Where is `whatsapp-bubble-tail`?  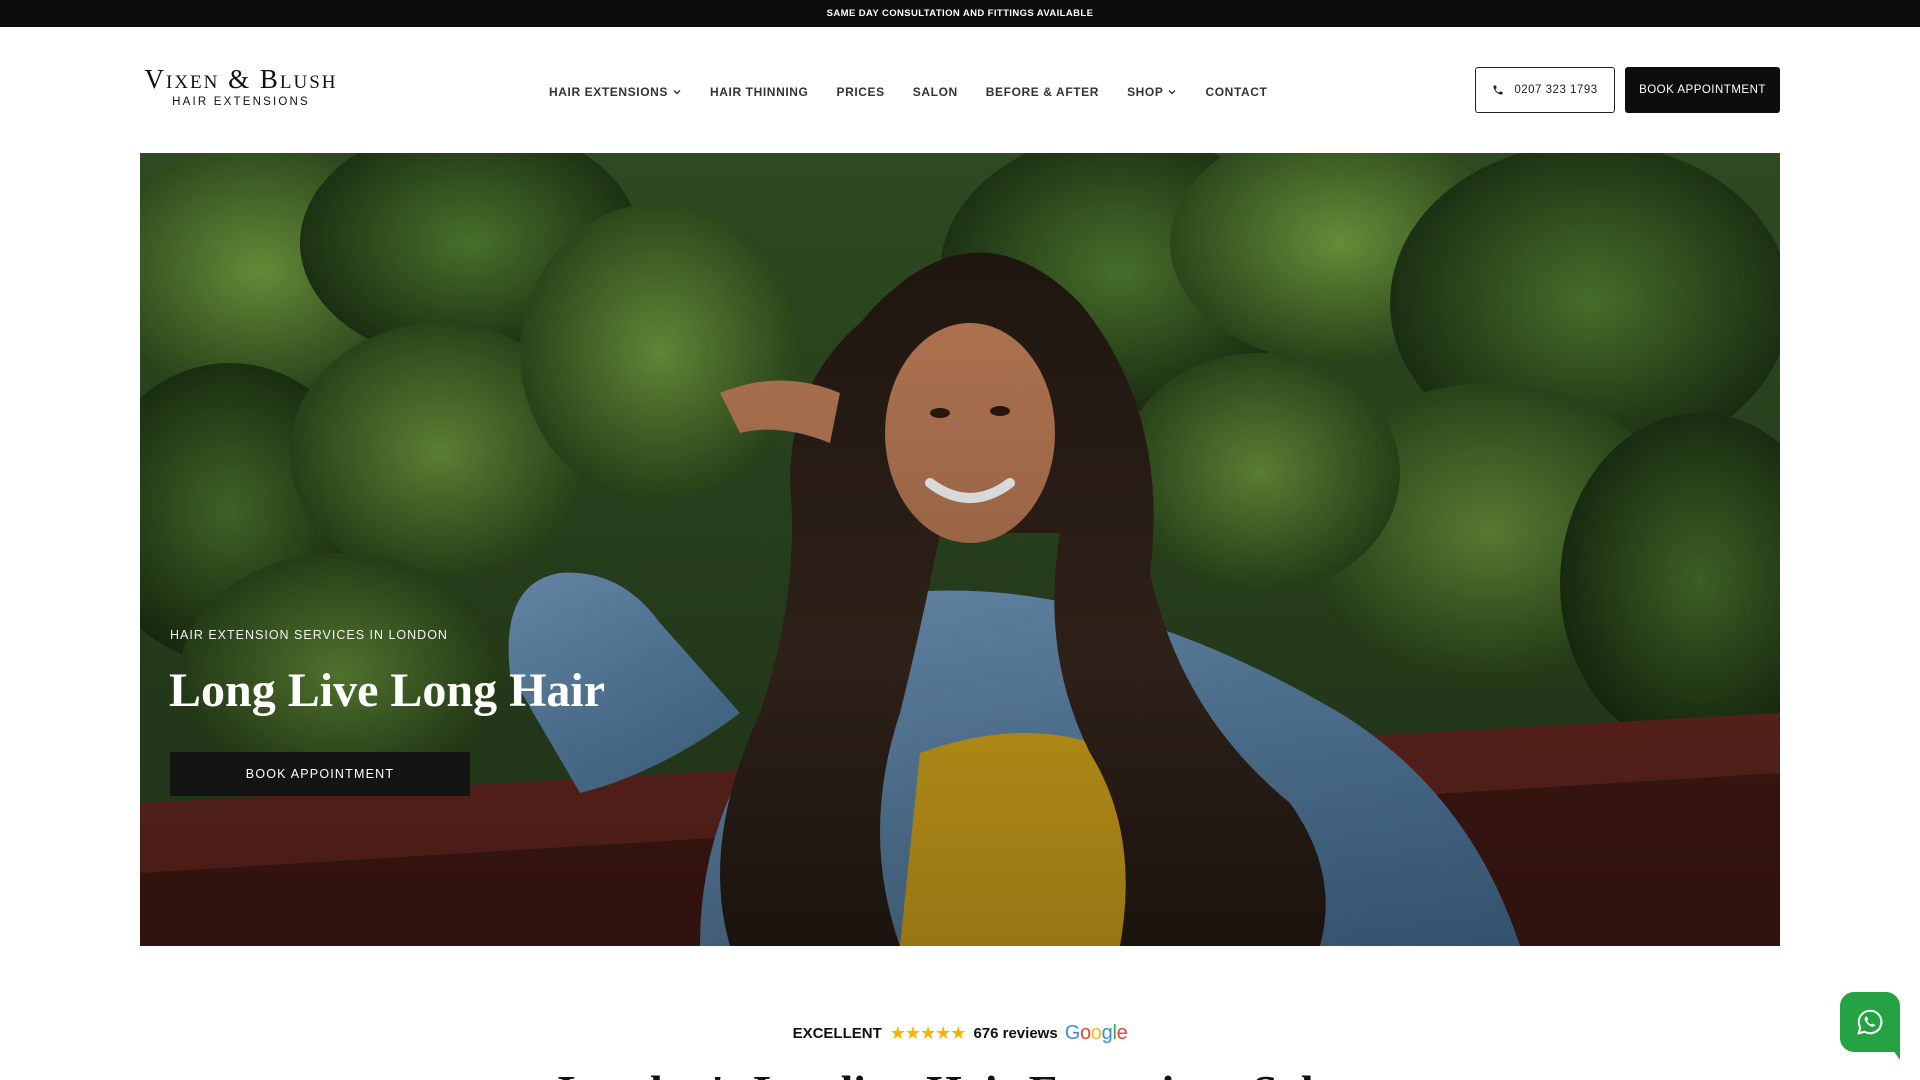
whatsapp-bubble-tail is located at coordinates (1893, 1050).